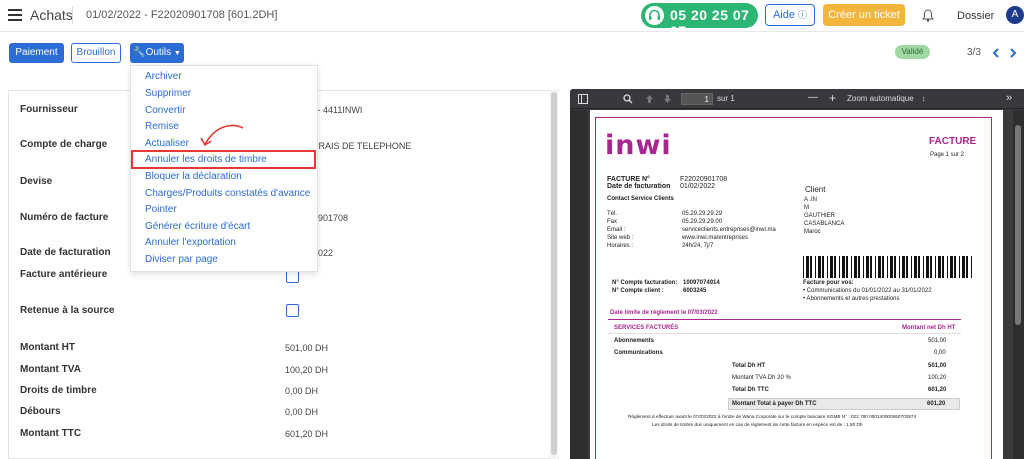 Image resolution: width=1024 pixels, height=459 pixels. I want to click on annotation-arrow-icon, so click(222, 135).